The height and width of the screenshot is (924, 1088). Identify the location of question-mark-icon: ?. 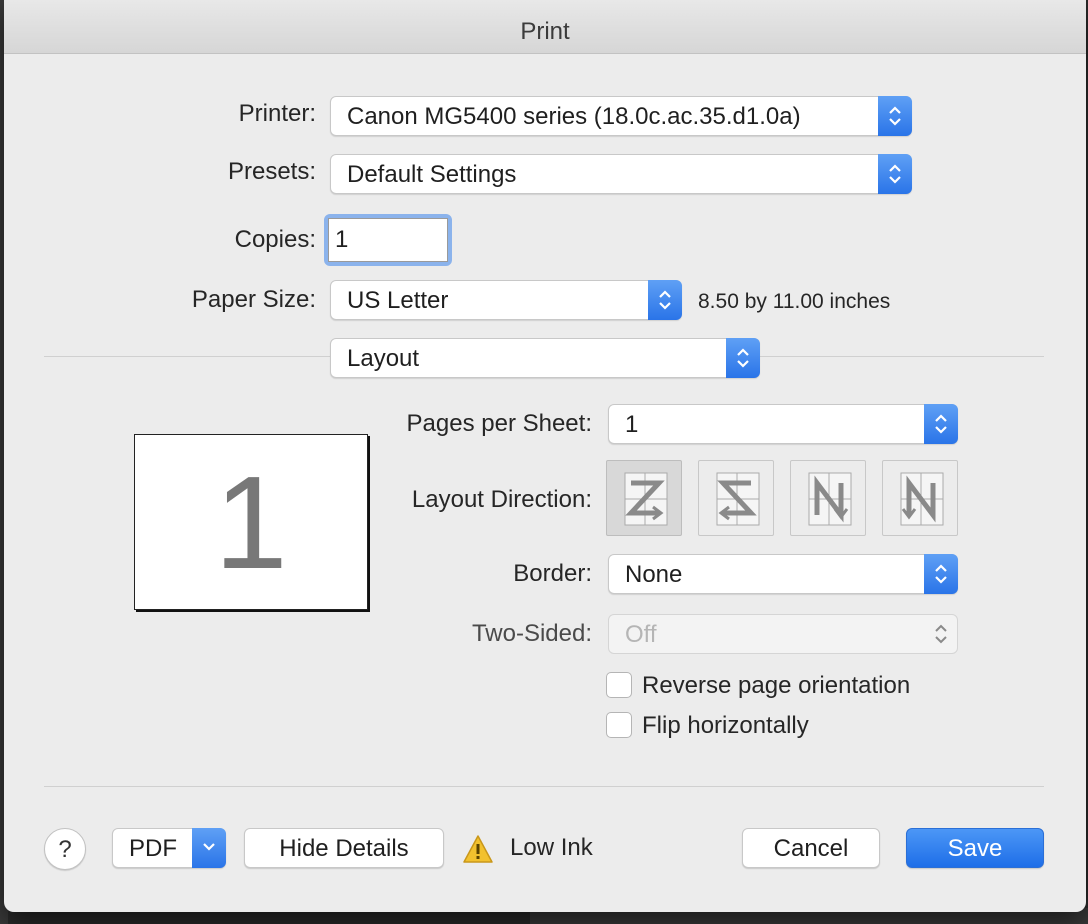
(65, 849).